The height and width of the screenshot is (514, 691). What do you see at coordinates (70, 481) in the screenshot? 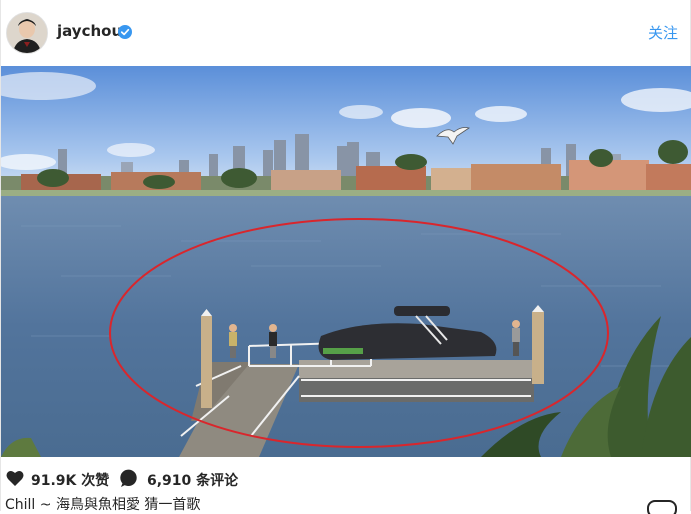
I see `like-count: 91.9K 次赞` at bounding box center [70, 481].